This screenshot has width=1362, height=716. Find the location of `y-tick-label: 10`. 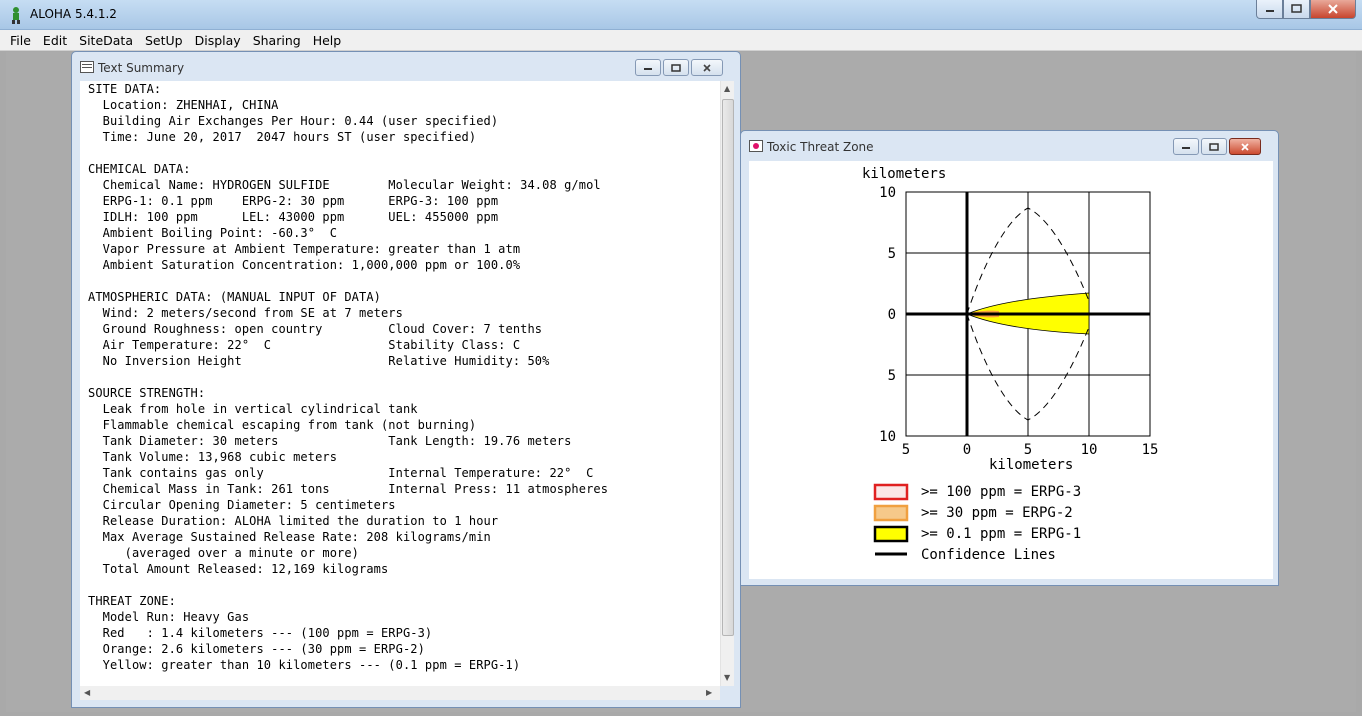

y-tick-label: 10 is located at coordinates (887, 193).